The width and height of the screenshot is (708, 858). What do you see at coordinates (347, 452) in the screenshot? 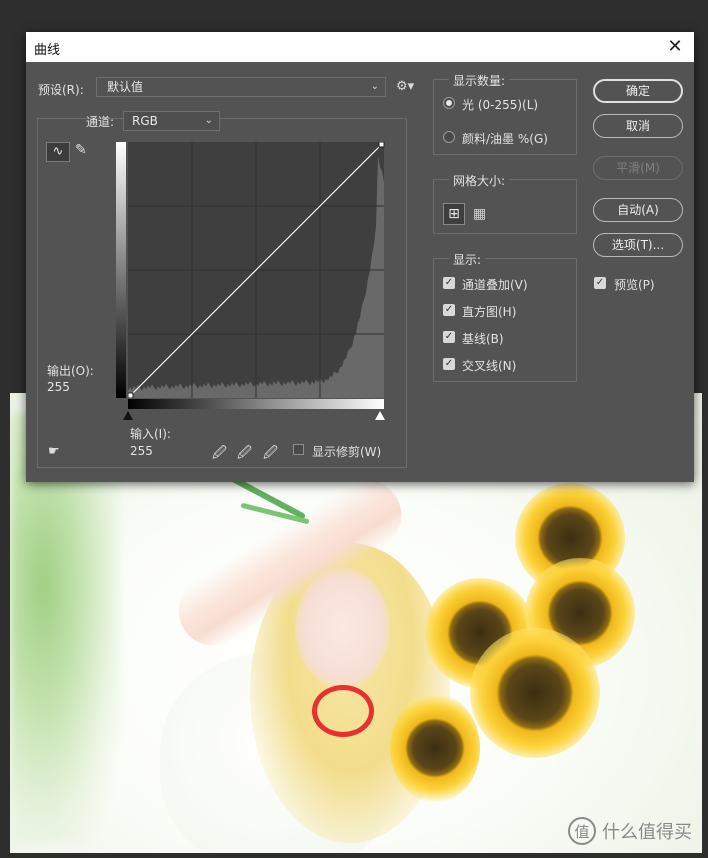
I see `show-clipping-label: 显示修剪(W)` at bounding box center [347, 452].